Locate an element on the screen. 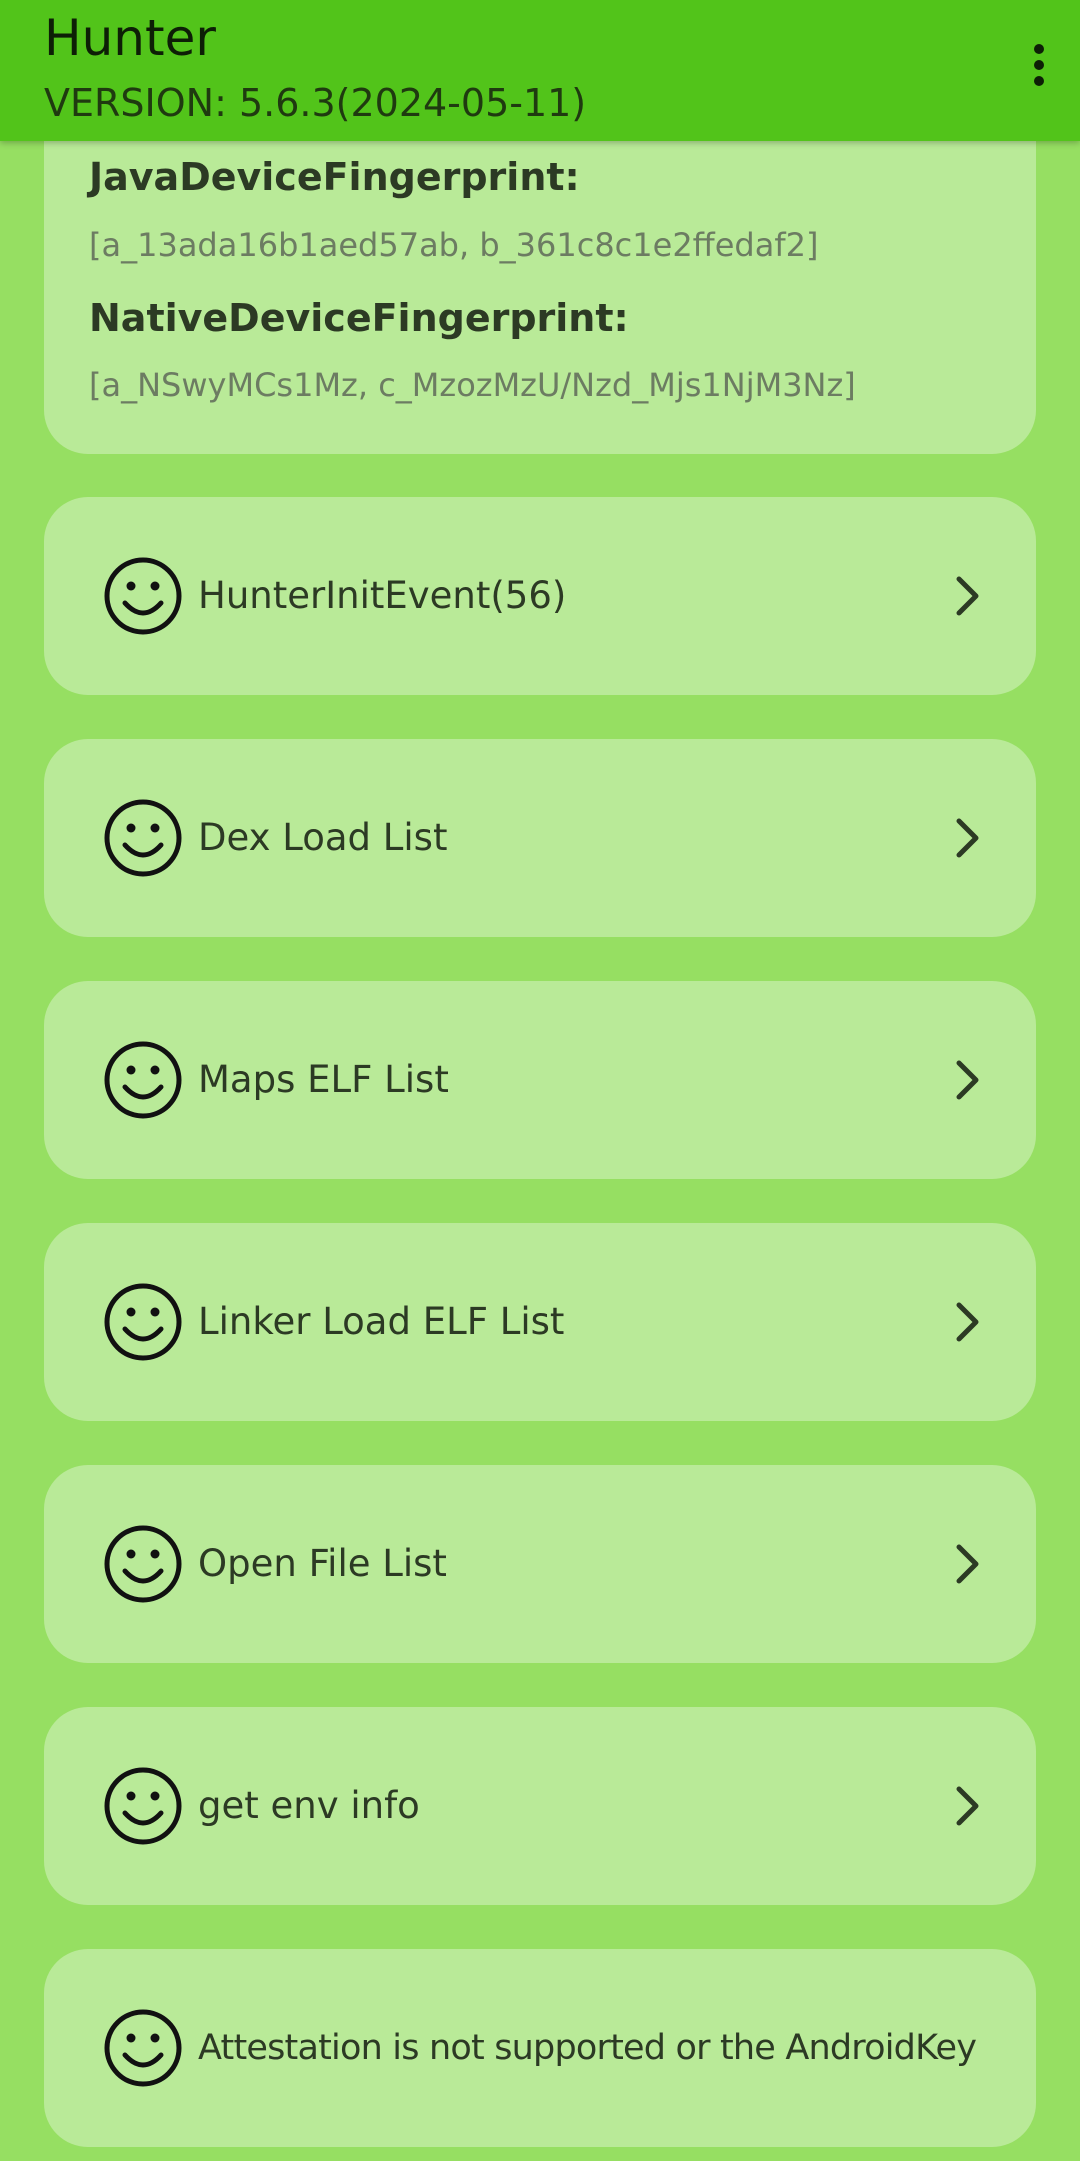 This screenshot has width=1080, height=2161. app-title: Hunter is located at coordinates (130, 38).